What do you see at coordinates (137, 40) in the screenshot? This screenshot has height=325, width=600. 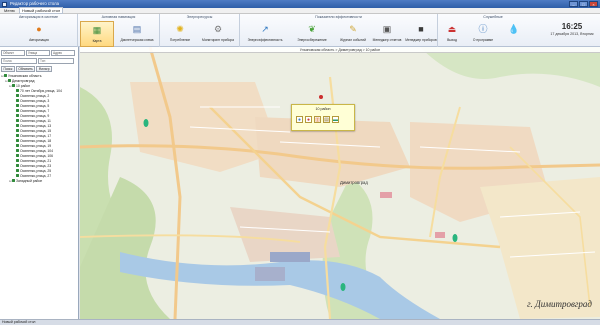 I see `button-label: Диспетчерская схема` at bounding box center [137, 40].